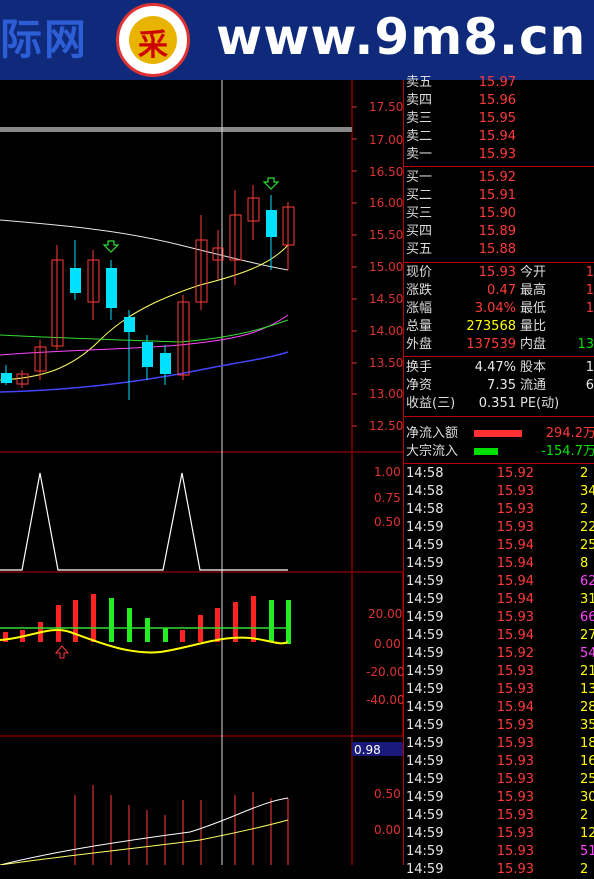 The image size is (594, 879). What do you see at coordinates (44, 39) in the screenshot?
I see `banner-brand-text: 际网` at bounding box center [44, 39].